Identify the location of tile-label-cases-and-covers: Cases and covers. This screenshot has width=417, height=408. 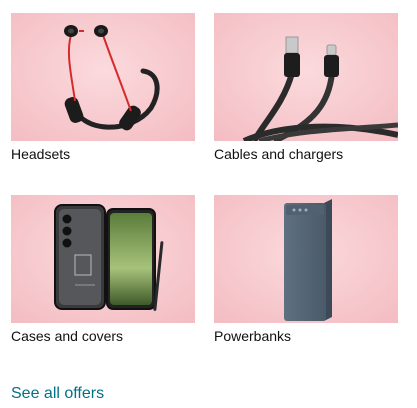
(103, 336).